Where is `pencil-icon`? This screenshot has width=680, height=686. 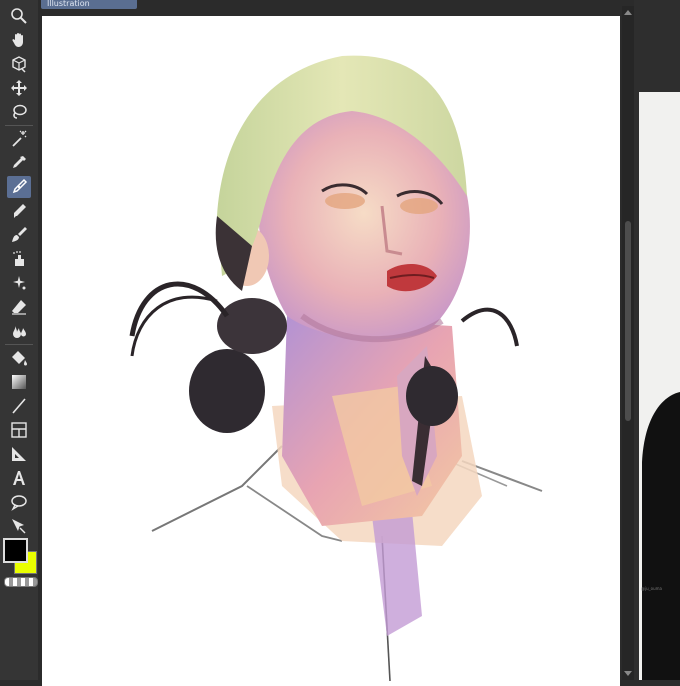
pencil-icon is located at coordinates (20, 211).